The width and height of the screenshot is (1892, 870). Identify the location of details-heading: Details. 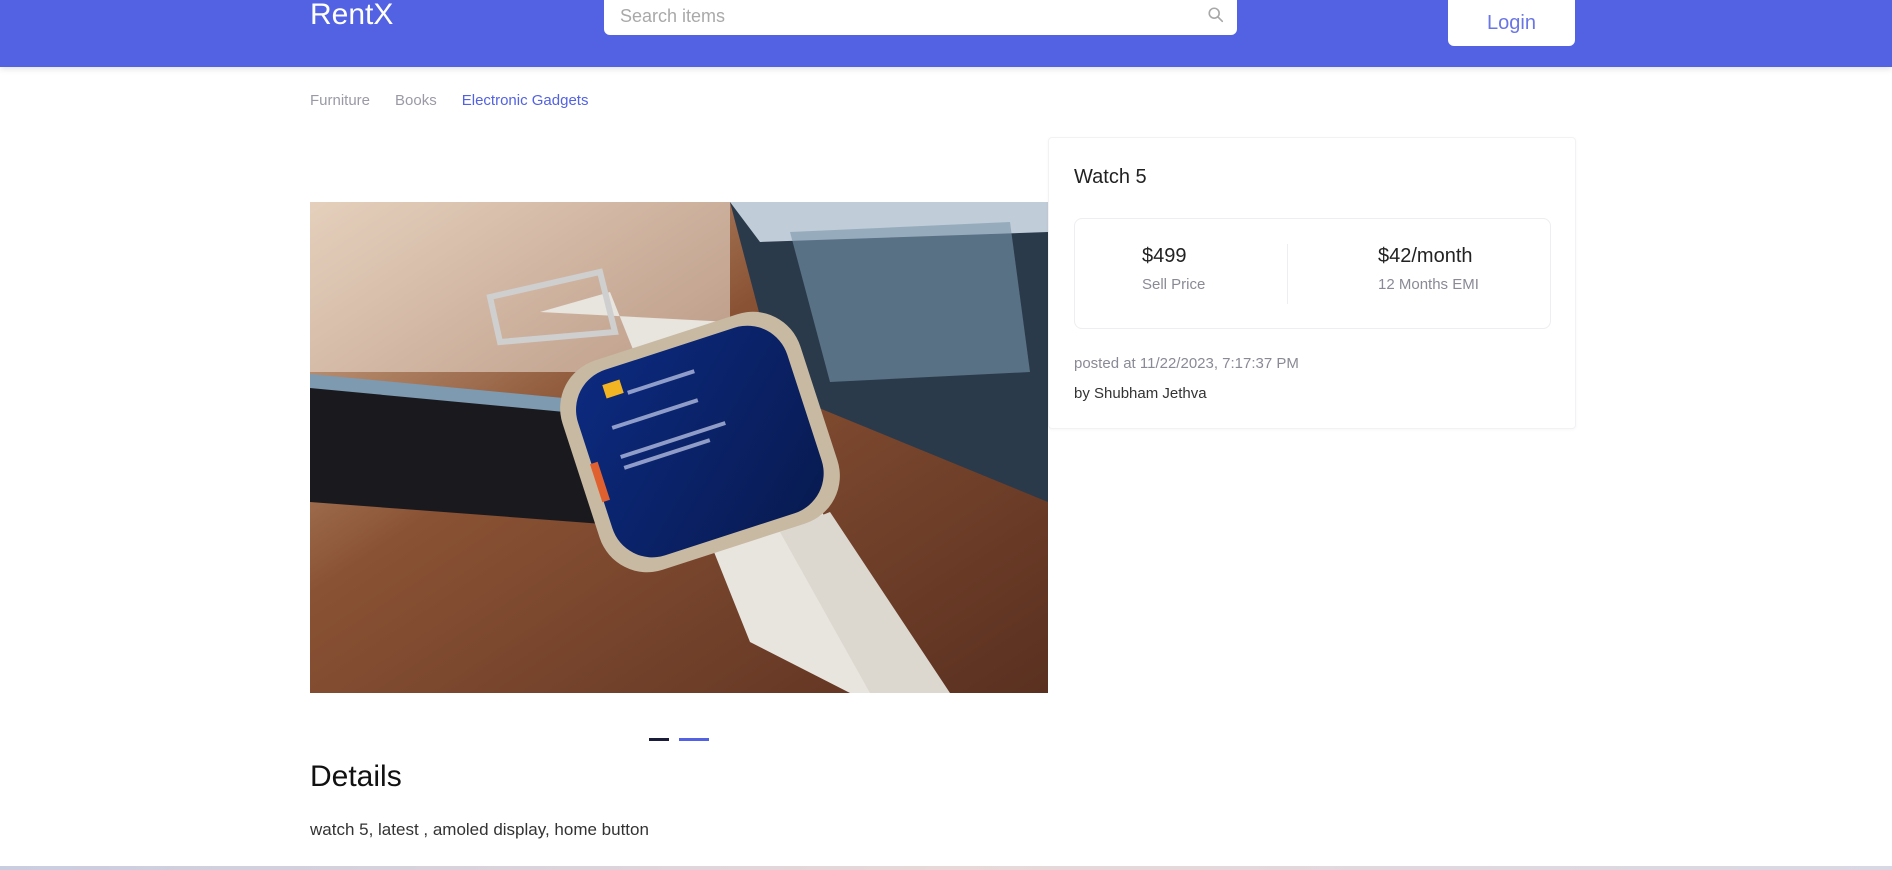
(356, 776).